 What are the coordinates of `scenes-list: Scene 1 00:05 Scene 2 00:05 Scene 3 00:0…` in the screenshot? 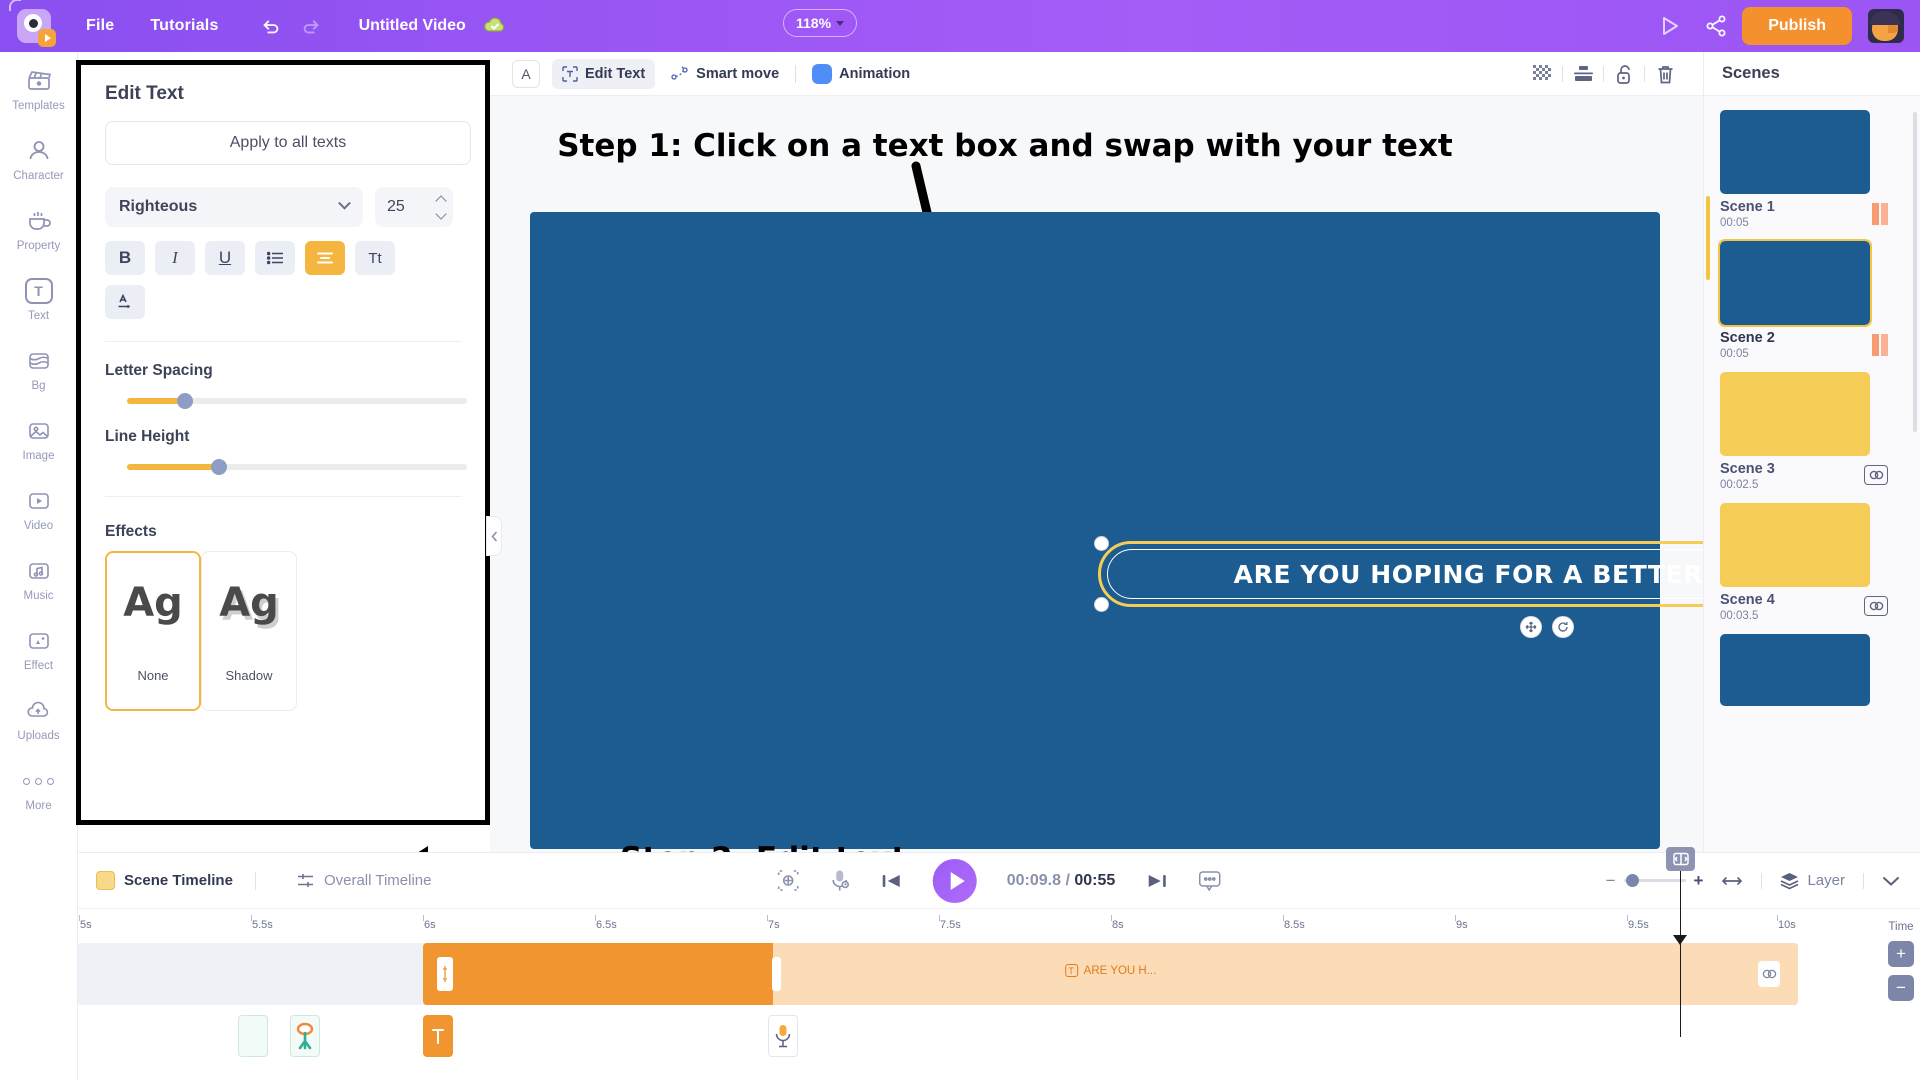 It's located at (1812, 474).